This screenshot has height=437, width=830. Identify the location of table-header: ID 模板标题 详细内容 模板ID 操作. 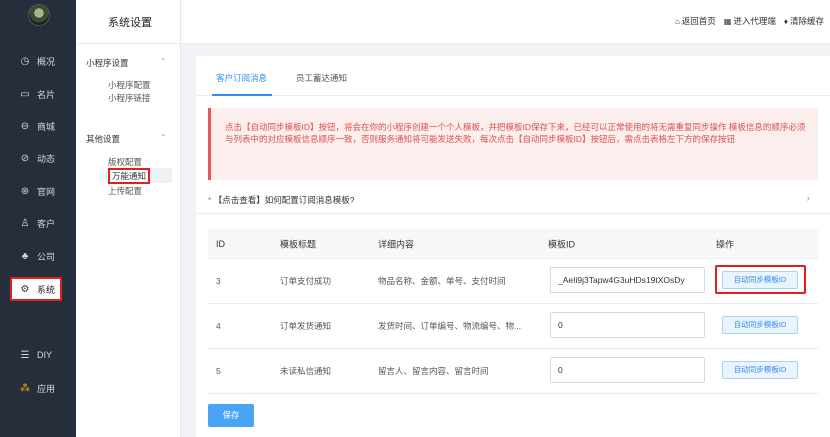
(513, 244).